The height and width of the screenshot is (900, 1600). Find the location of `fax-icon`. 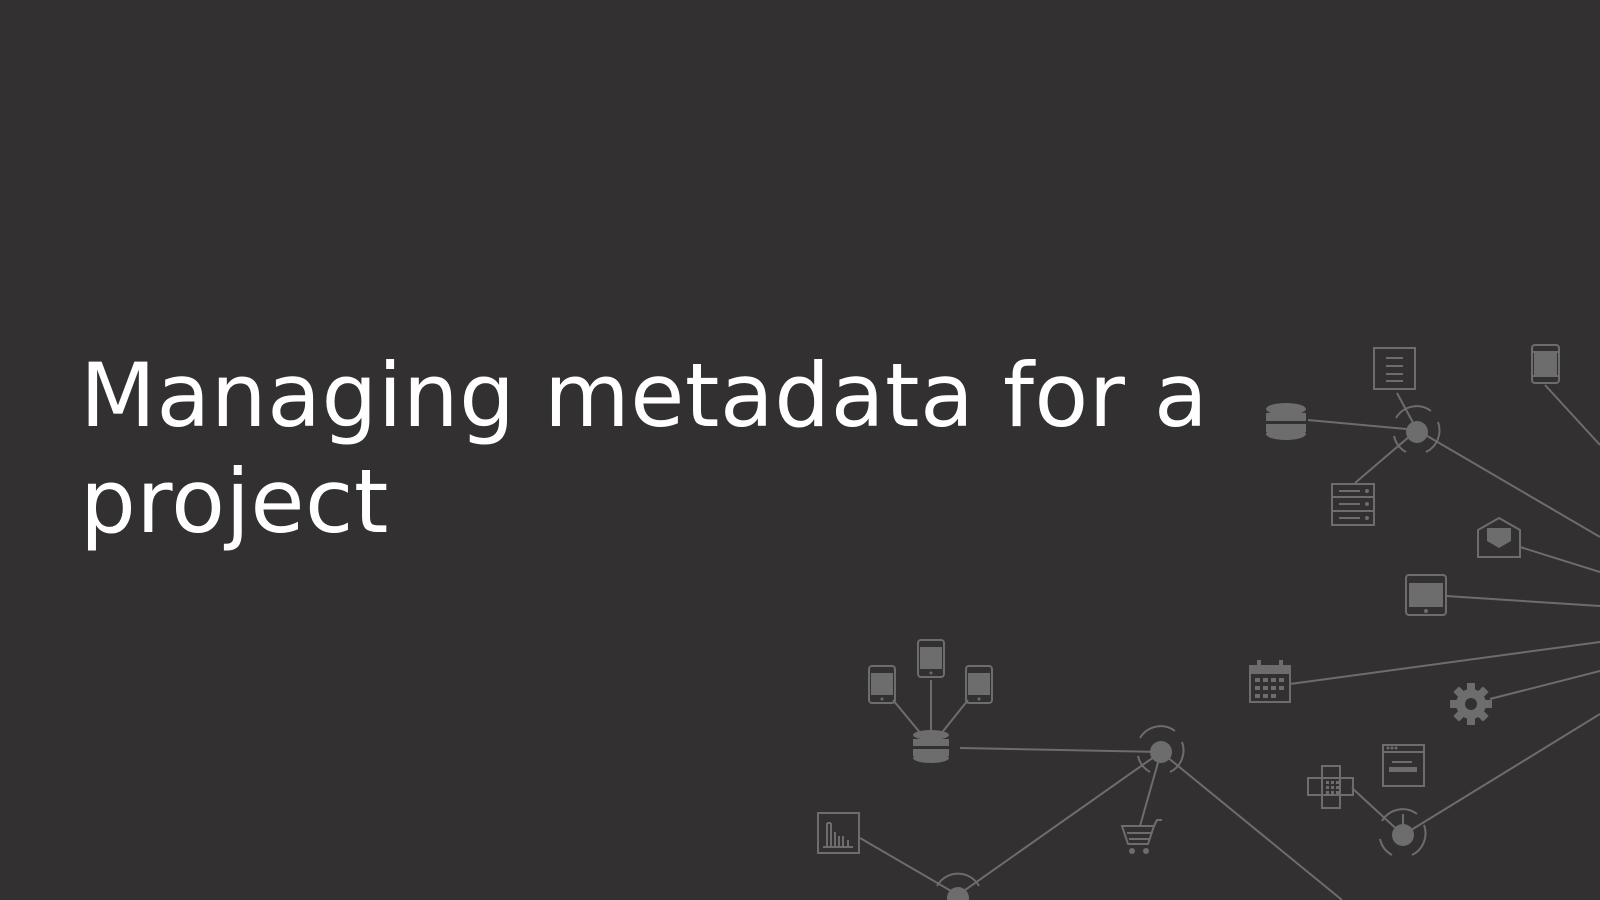

fax-icon is located at coordinates (1330, 787).